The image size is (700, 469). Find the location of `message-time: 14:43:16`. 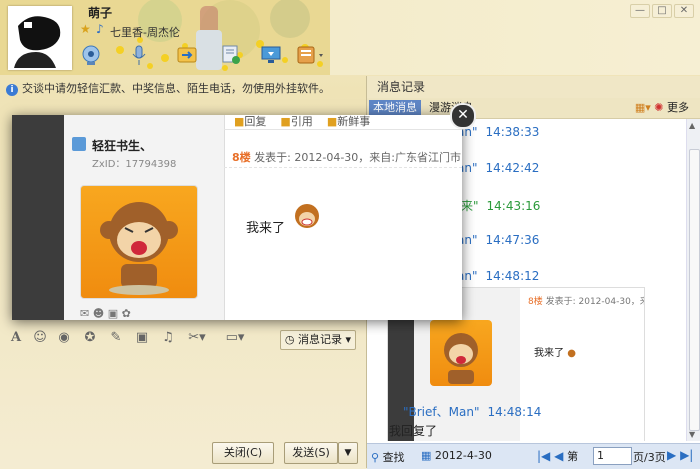

message-time: 14:43:16 is located at coordinates (513, 206).